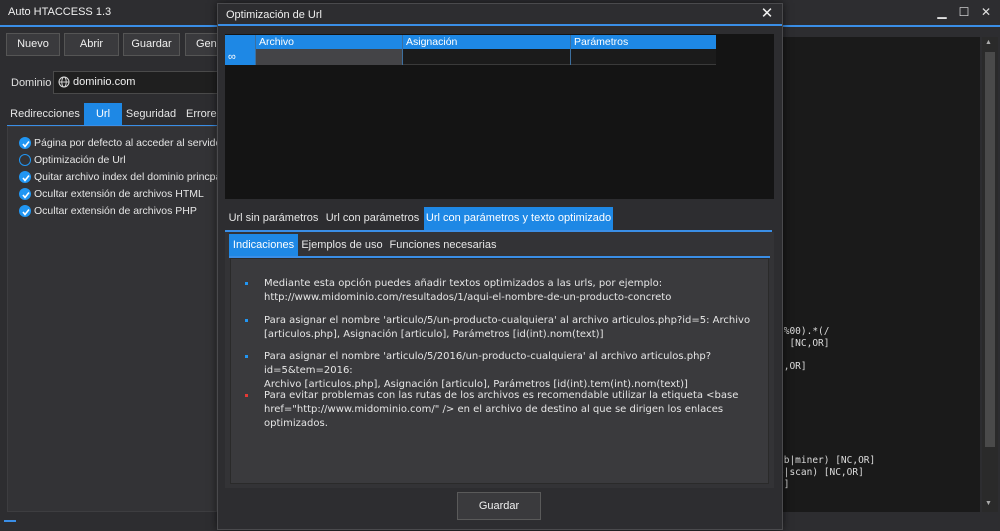 The width and height of the screenshot is (1000, 531). Describe the element at coordinates (827, 460) in the screenshot. I see `code-line: ab|miner) [NC,OR]` at that location.